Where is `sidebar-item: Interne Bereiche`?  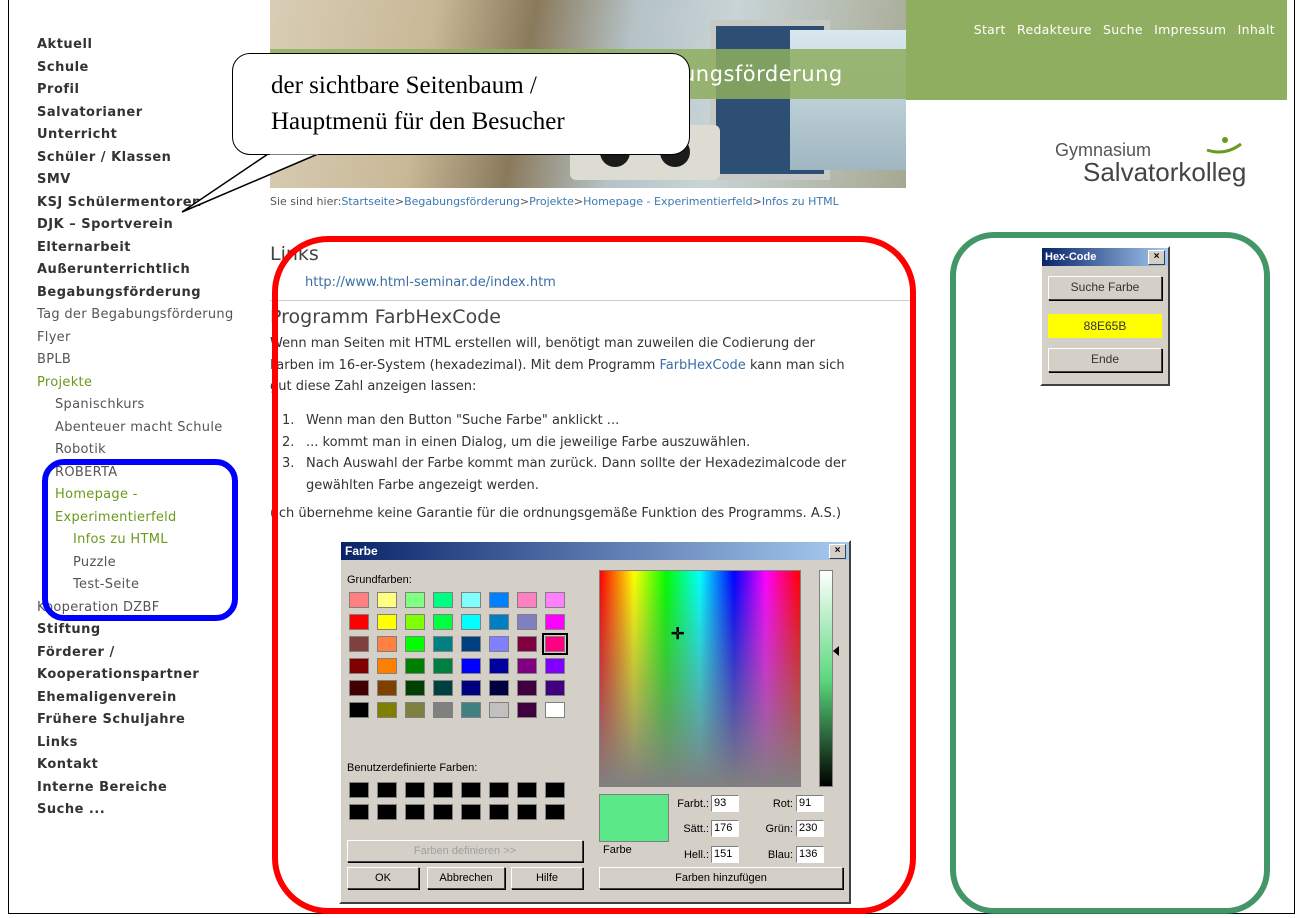
sidebar-item: Interne Bereiche is located at coordinates (144, 788).